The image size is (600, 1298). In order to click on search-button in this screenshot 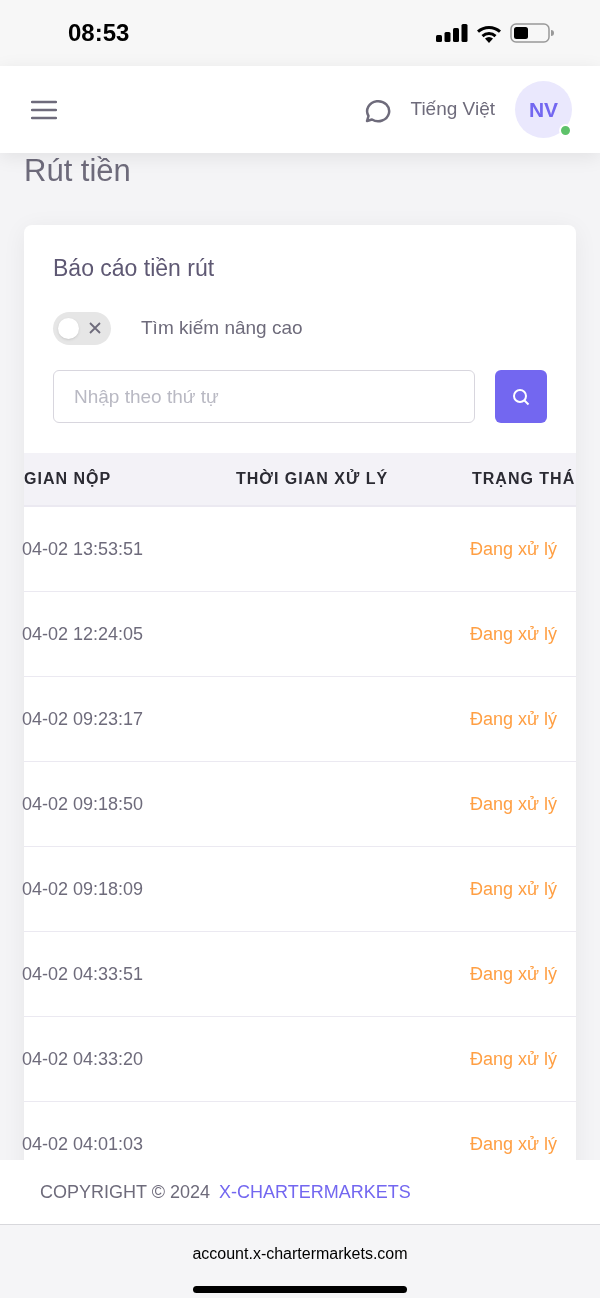, I will do `click(521, 396)`.